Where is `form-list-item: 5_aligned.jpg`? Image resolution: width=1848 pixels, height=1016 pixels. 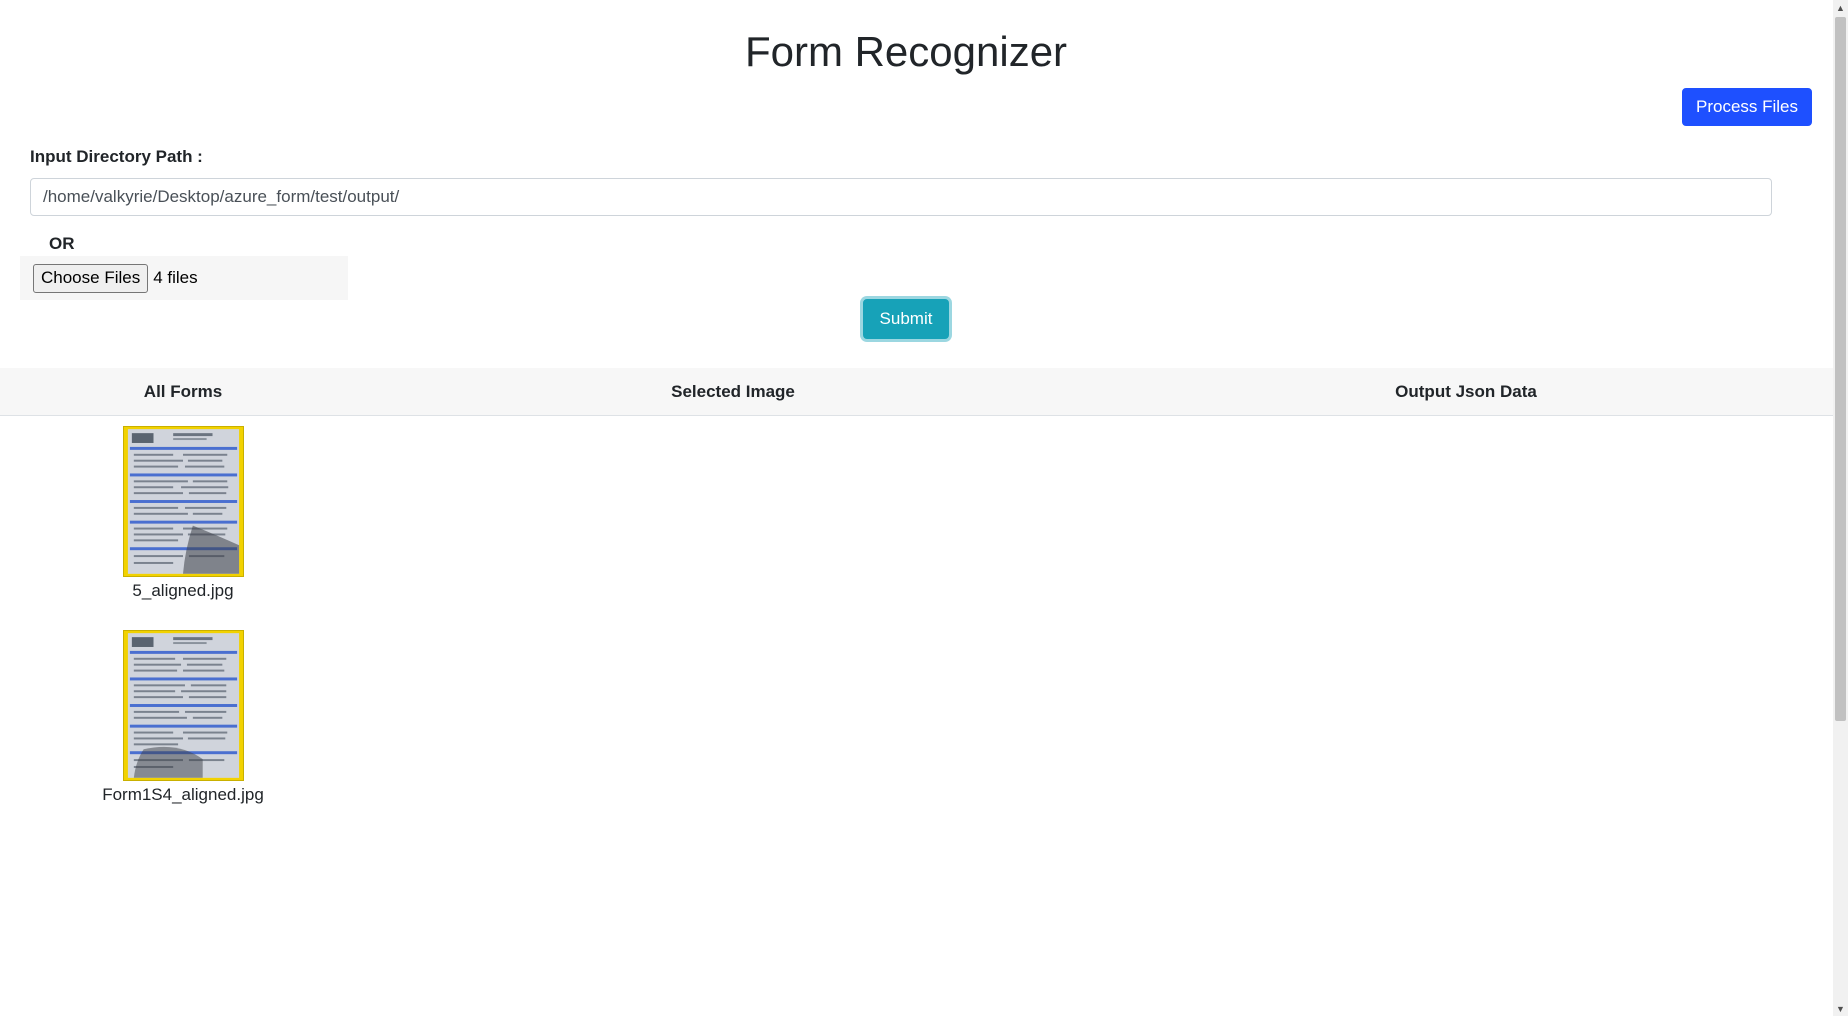
form-list-item: 5_aligned.jpg is located at coordinates (183, 513).